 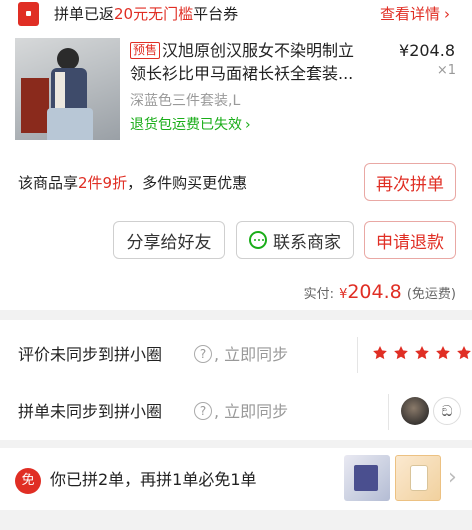 I want to click on order-sync-row: 拼单未同步到拼小圈 ? , 立即同步 ඞ, so click(x=236, y=412).